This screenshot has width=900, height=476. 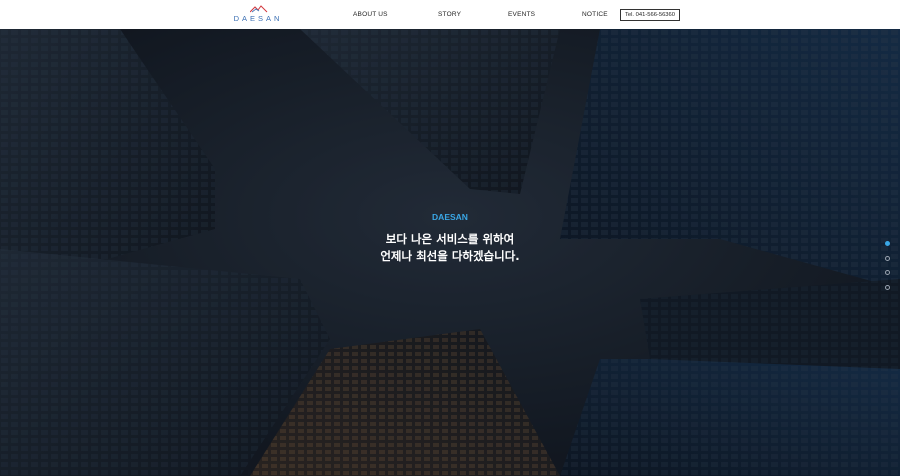 I want to click on logo: DAESAN, so click(x=258, y=15).